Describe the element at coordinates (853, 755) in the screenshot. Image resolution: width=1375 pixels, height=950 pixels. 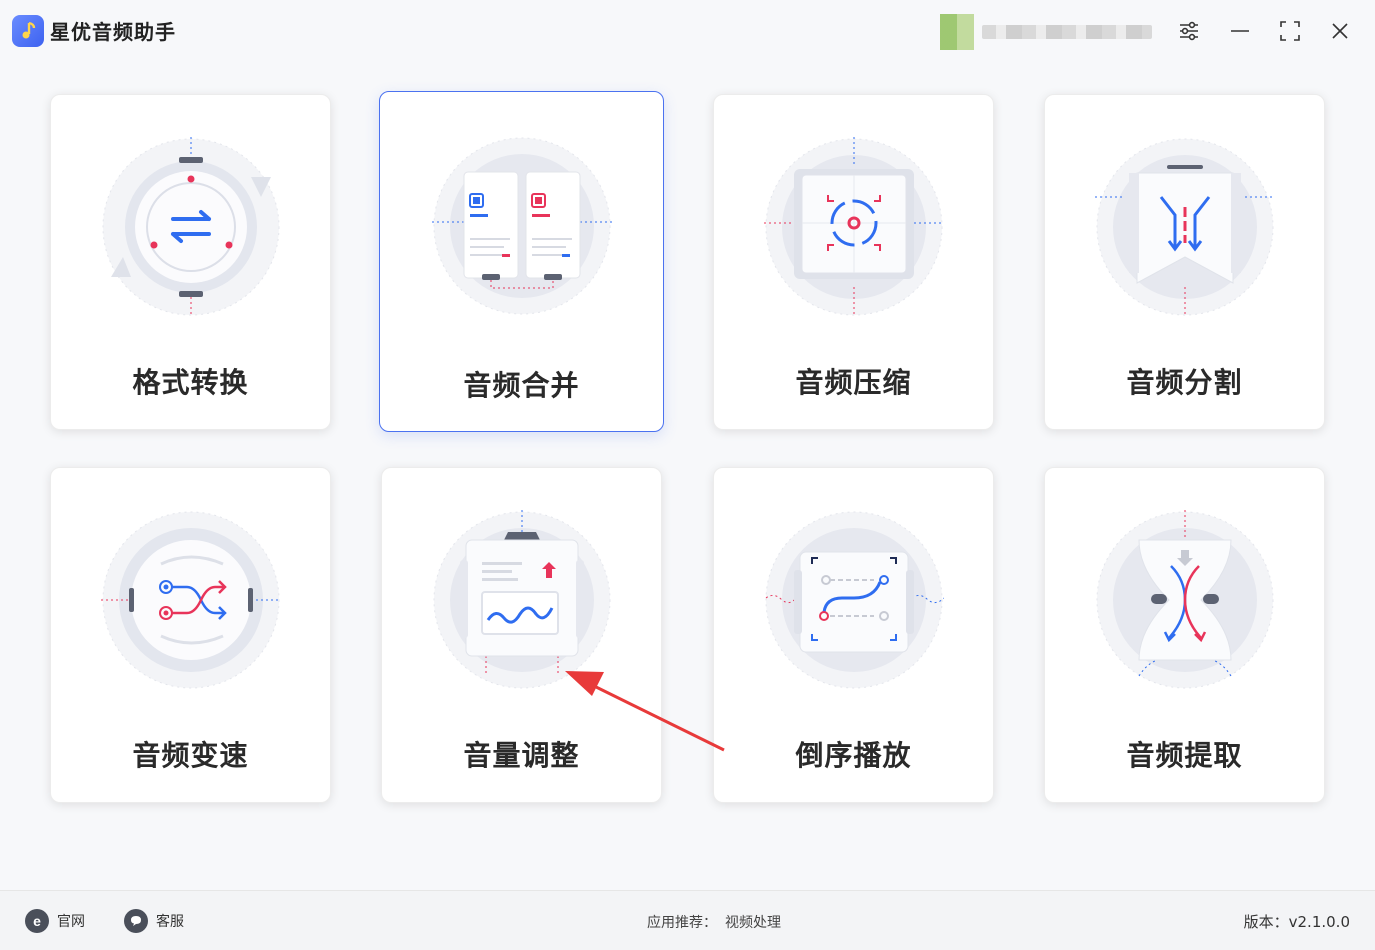
I see `card-label: 倒序播放` at that location.